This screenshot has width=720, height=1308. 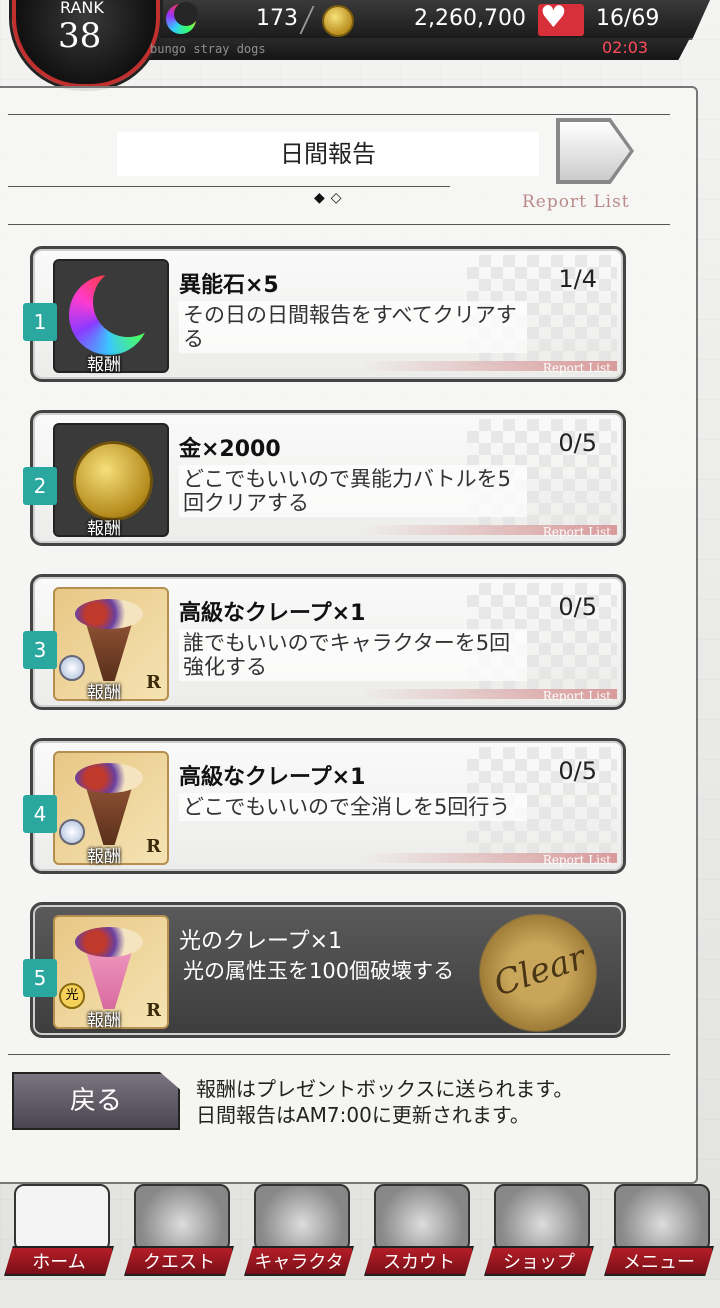 I want to click on clear-stamp-icon: Clear, so click(x=538, y=973).